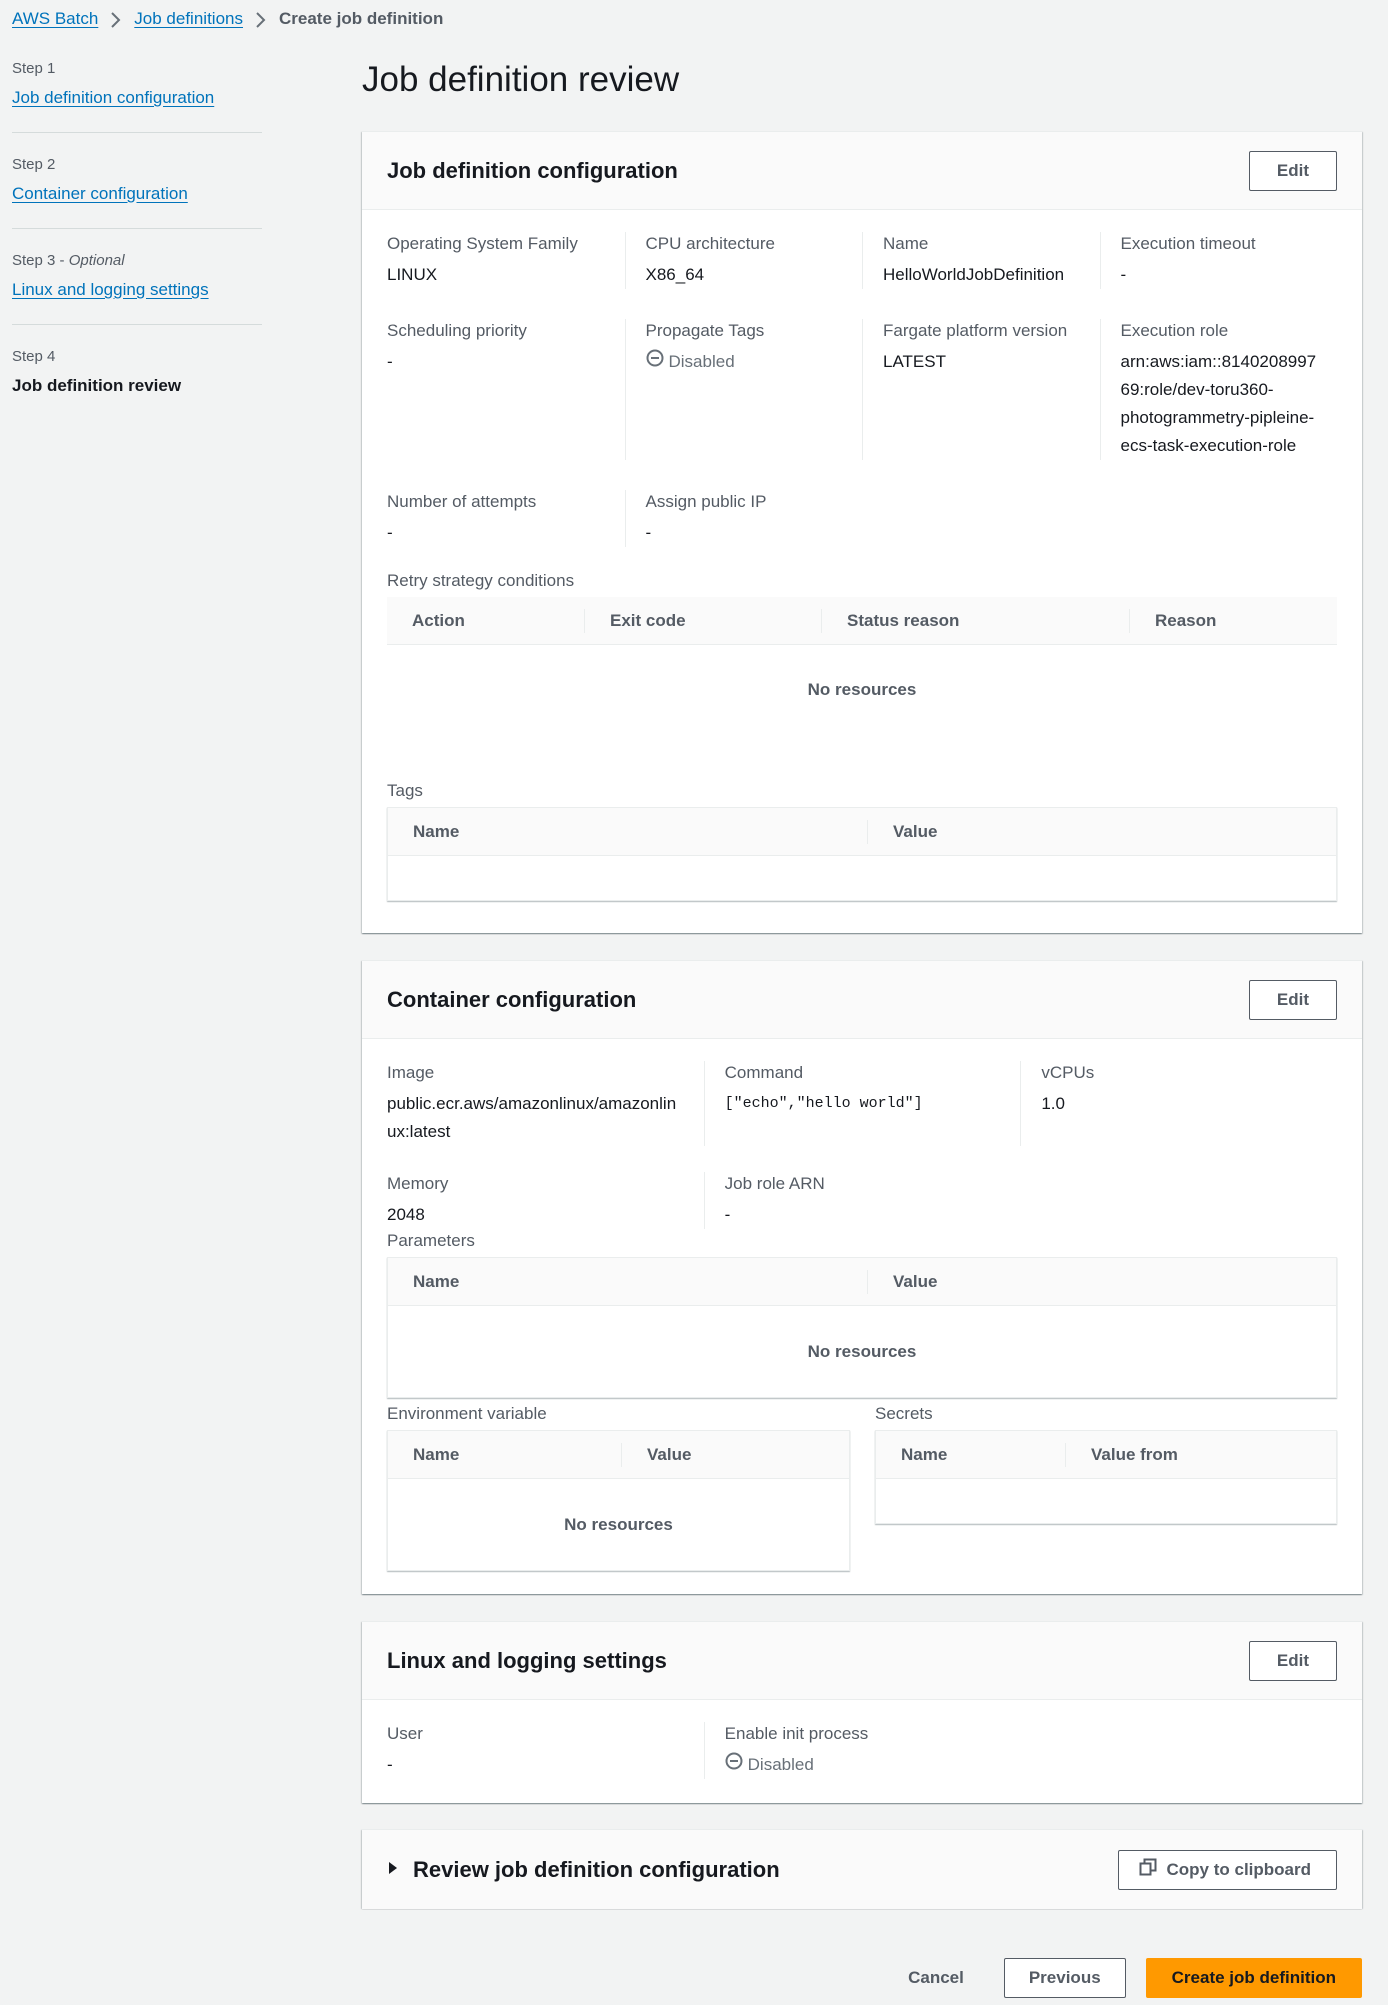 The image size is (1388, 2005). I want to click on field-user: User -, so click(405, 1749).